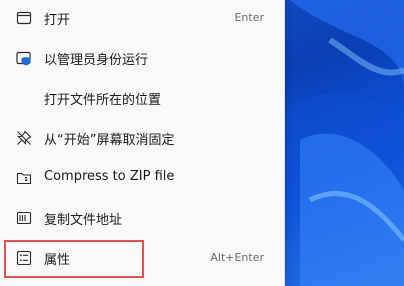  What do you see at coordinates (249, 17) in the screenshot?
I see `shortcut-hint: Enter` at bounding box center [249, 17].